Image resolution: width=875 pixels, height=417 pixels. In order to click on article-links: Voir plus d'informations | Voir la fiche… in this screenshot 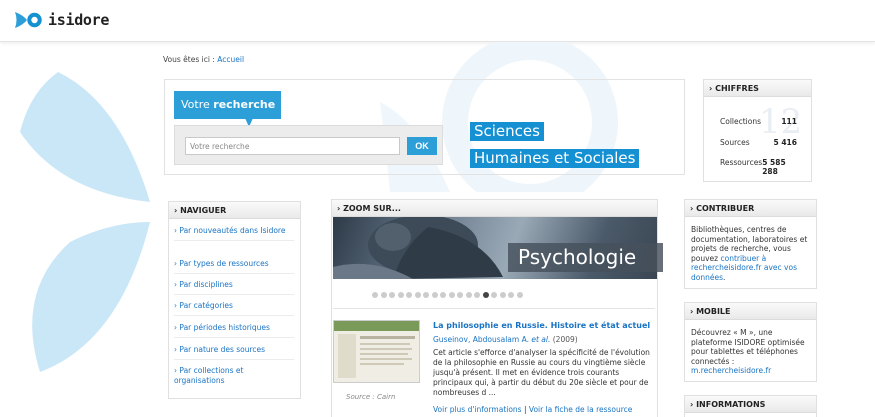, I will do `click(532, 409)`.